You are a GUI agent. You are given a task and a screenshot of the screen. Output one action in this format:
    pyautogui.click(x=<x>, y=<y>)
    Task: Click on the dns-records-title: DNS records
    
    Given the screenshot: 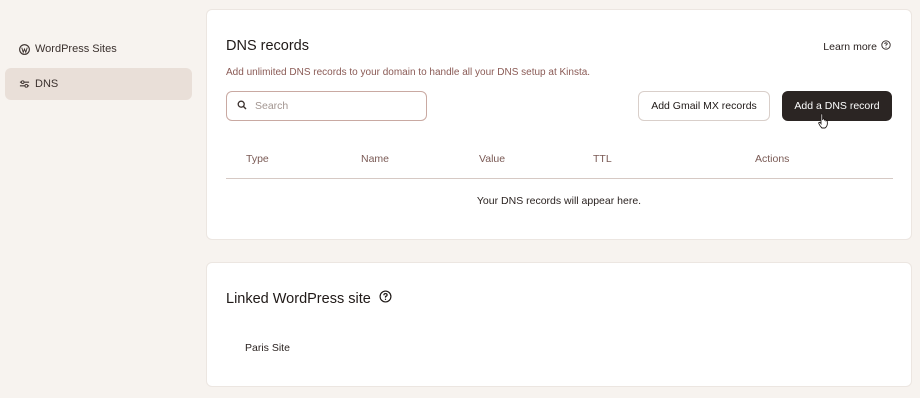 What is the action you would take?
    pyautogui.click(x=267, y=46)
    